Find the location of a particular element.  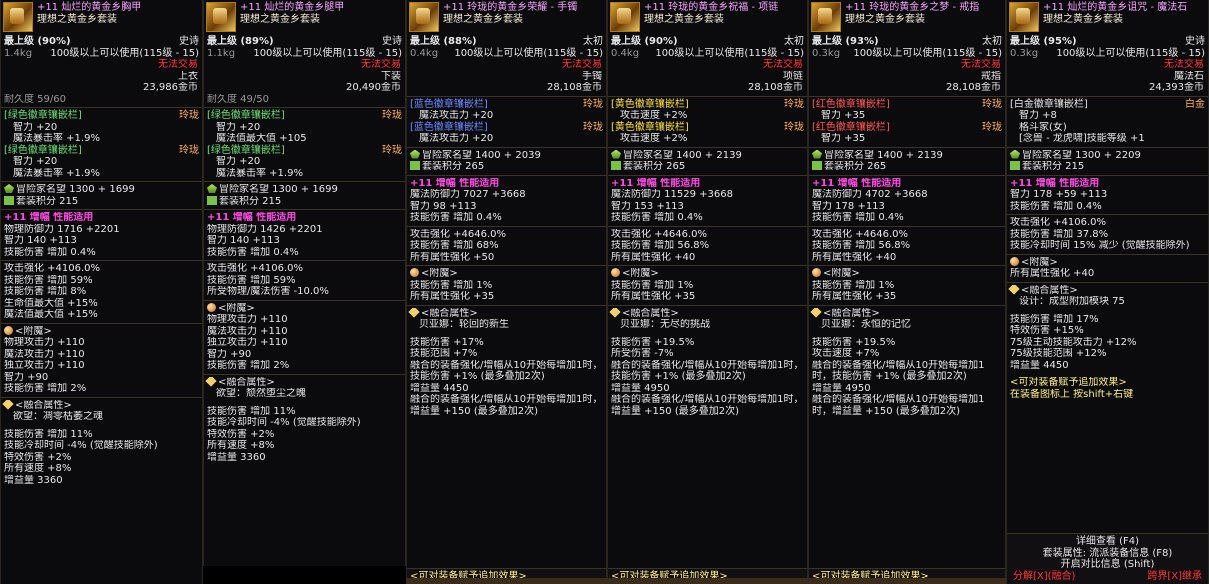

socket-tier: 白金 is located at coordinates (1195, 104).